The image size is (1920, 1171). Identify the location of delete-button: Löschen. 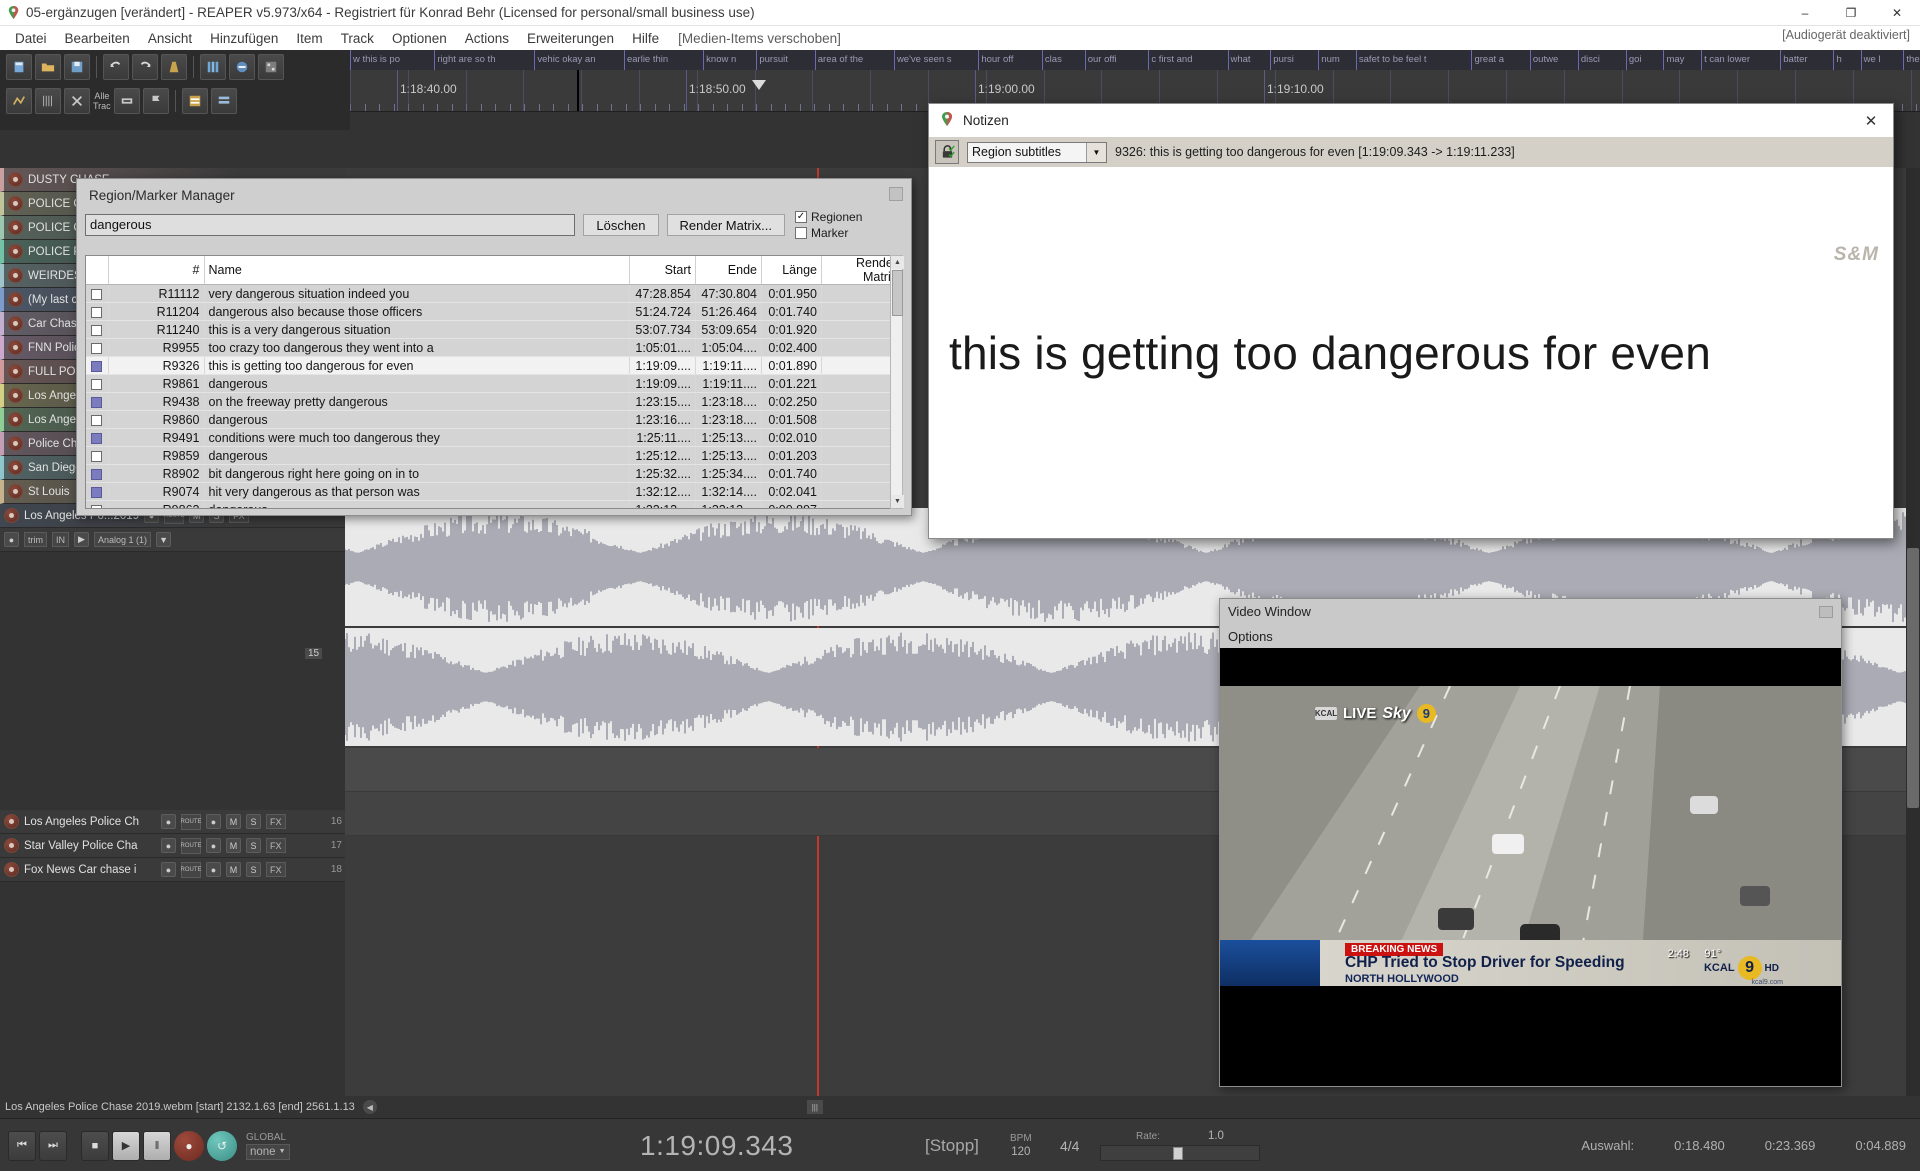
(621, 225).